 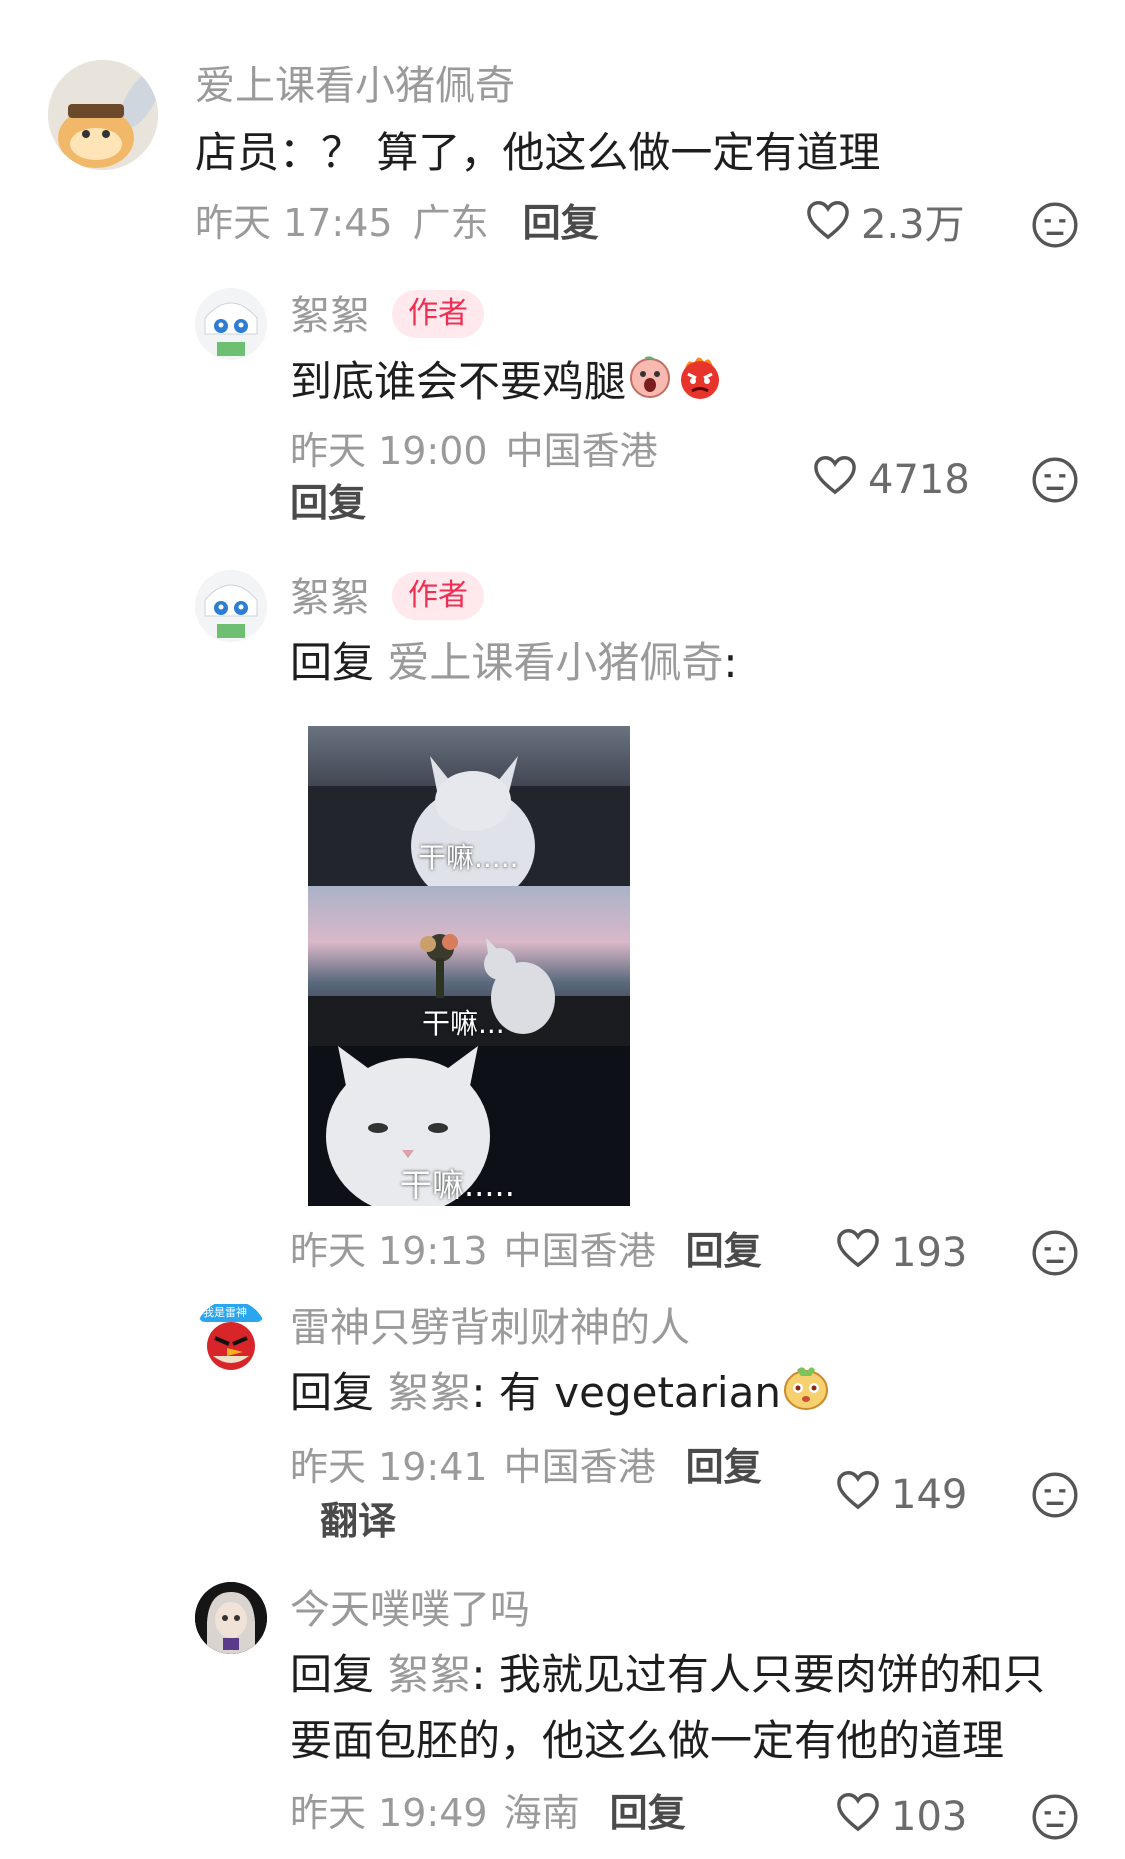 I want to click on avatar-text: 我是雷神, so click(x=225, y=1312).